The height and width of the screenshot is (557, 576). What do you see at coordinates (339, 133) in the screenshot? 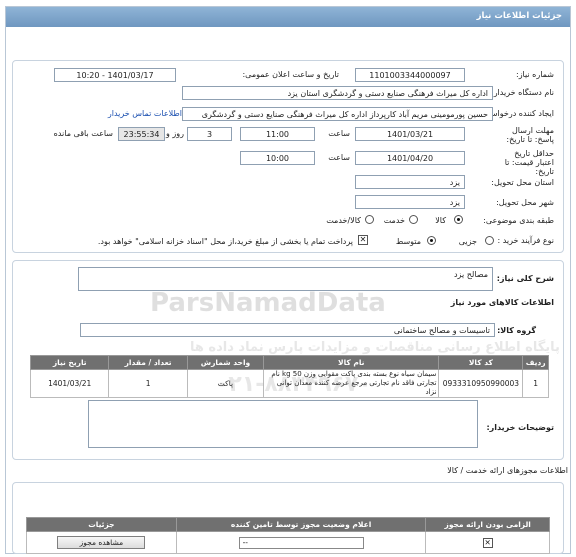
I see `reply-deadline-time-label: ساعت` at bounding box center [339, 133].